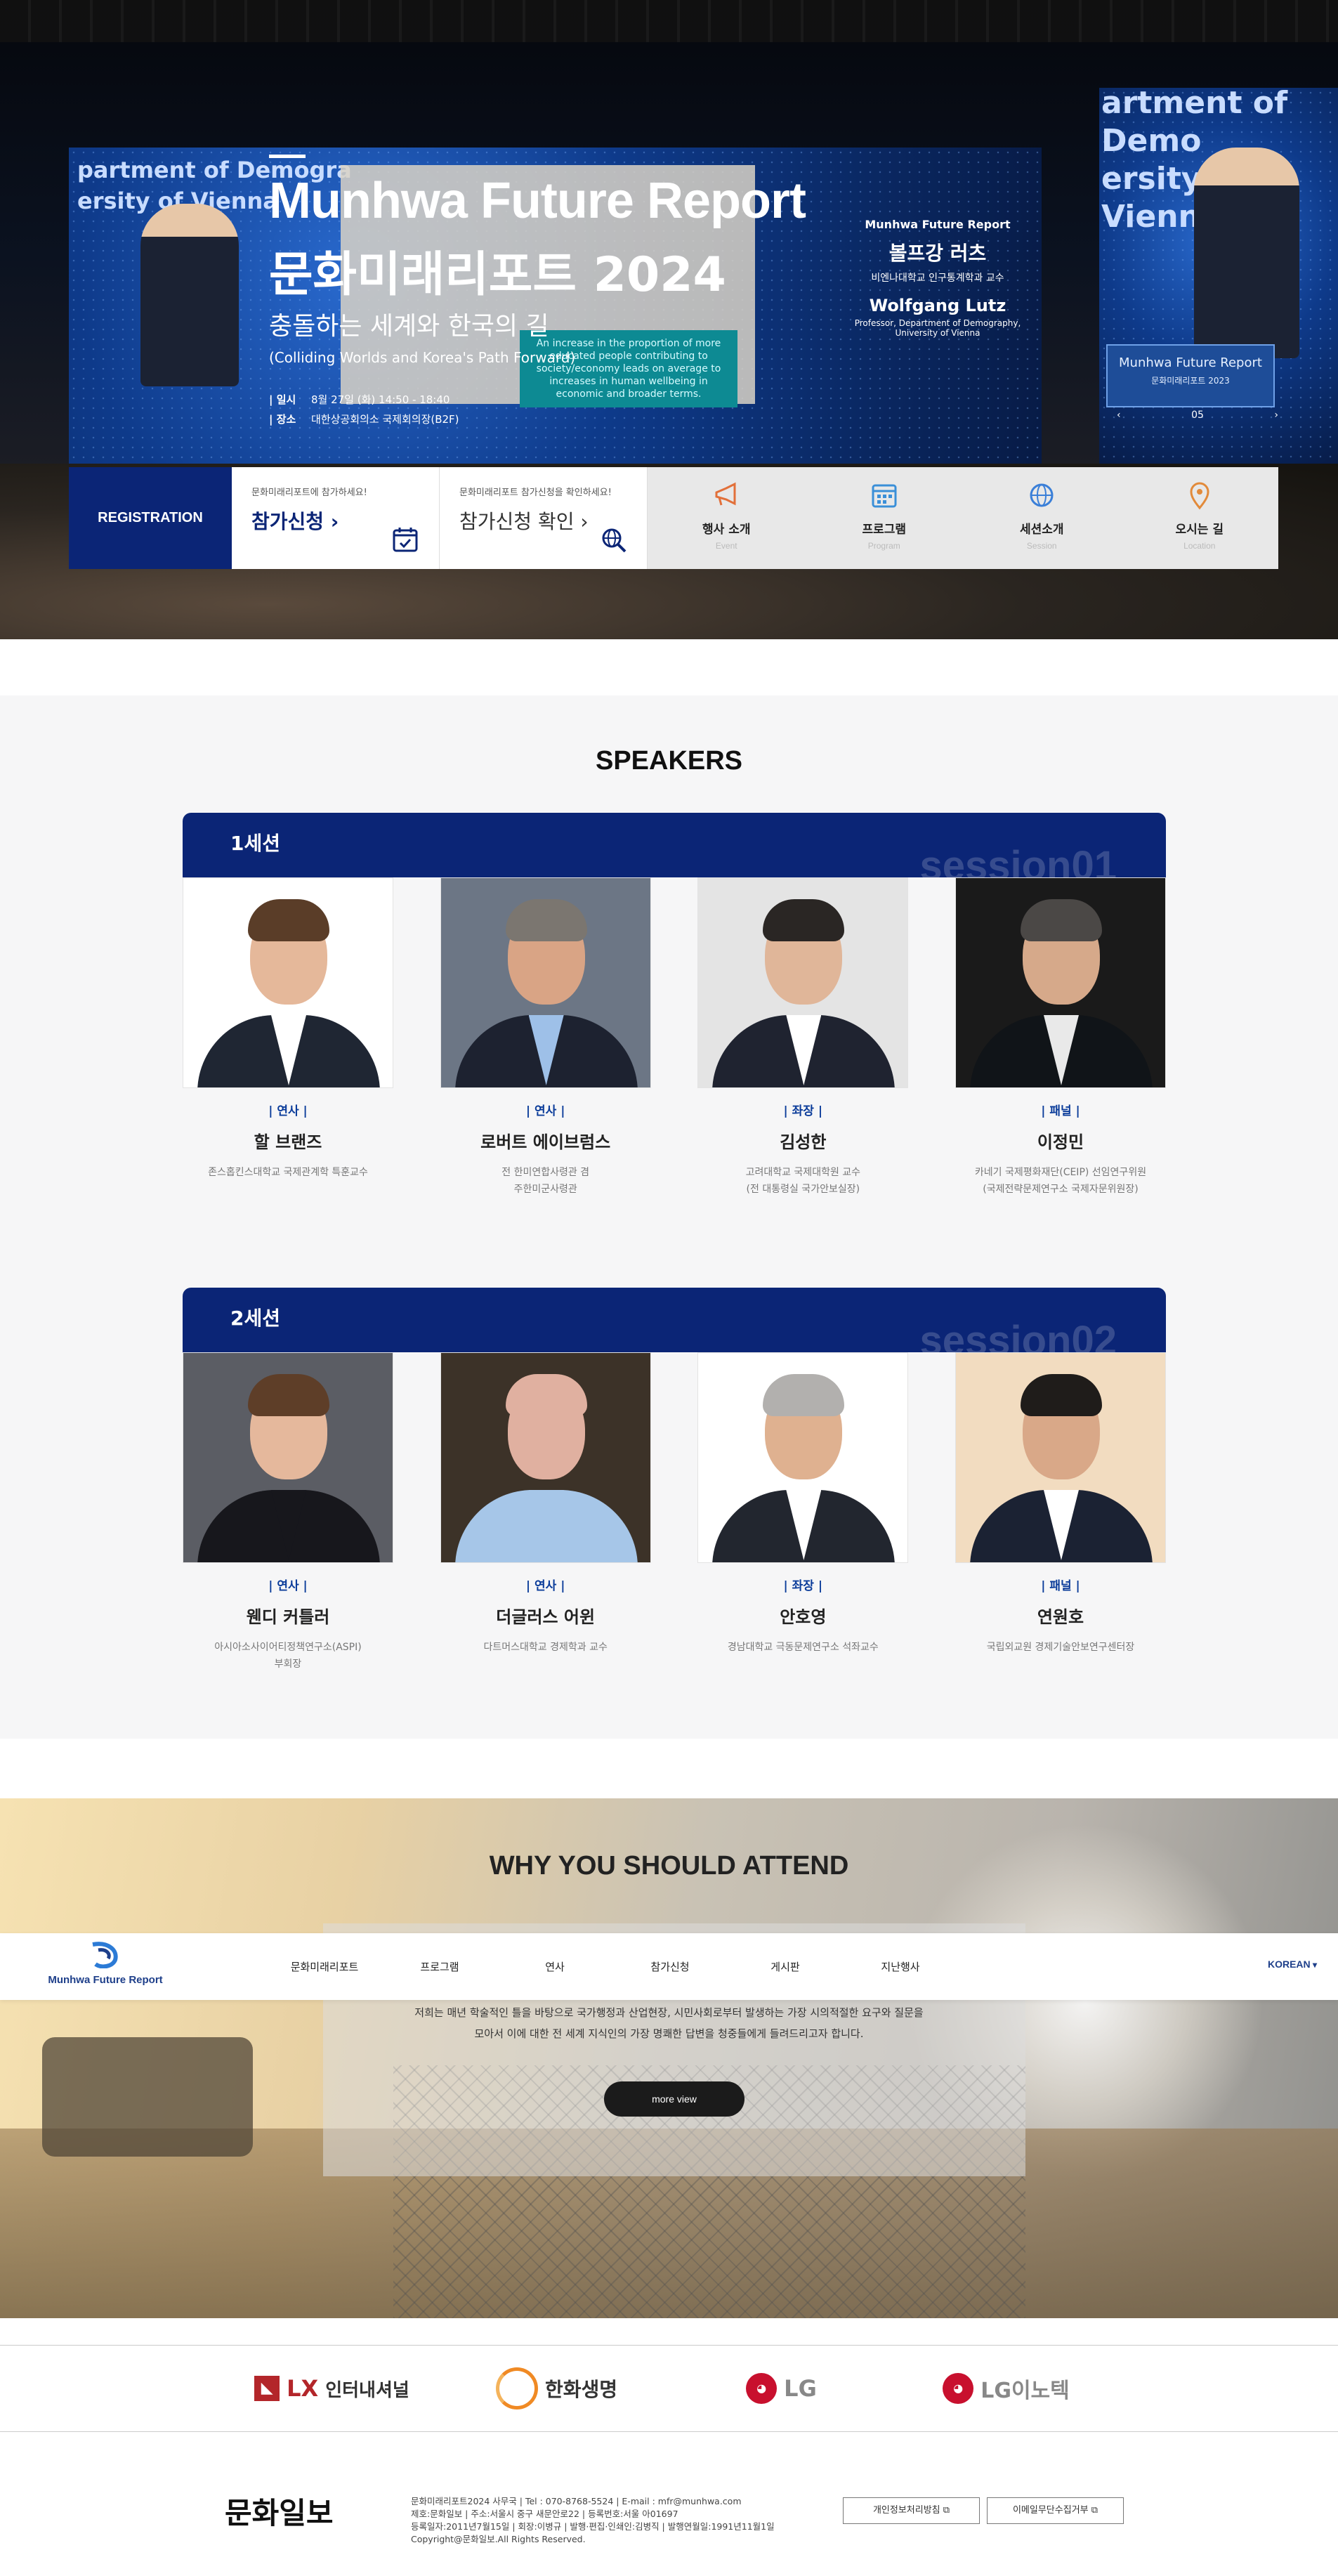 This screenshot has width=1338, height=2576. Describe the element at coordinates (440, 1967) in the screenshot. I see `nav-item-program: 프로그램` at that location.